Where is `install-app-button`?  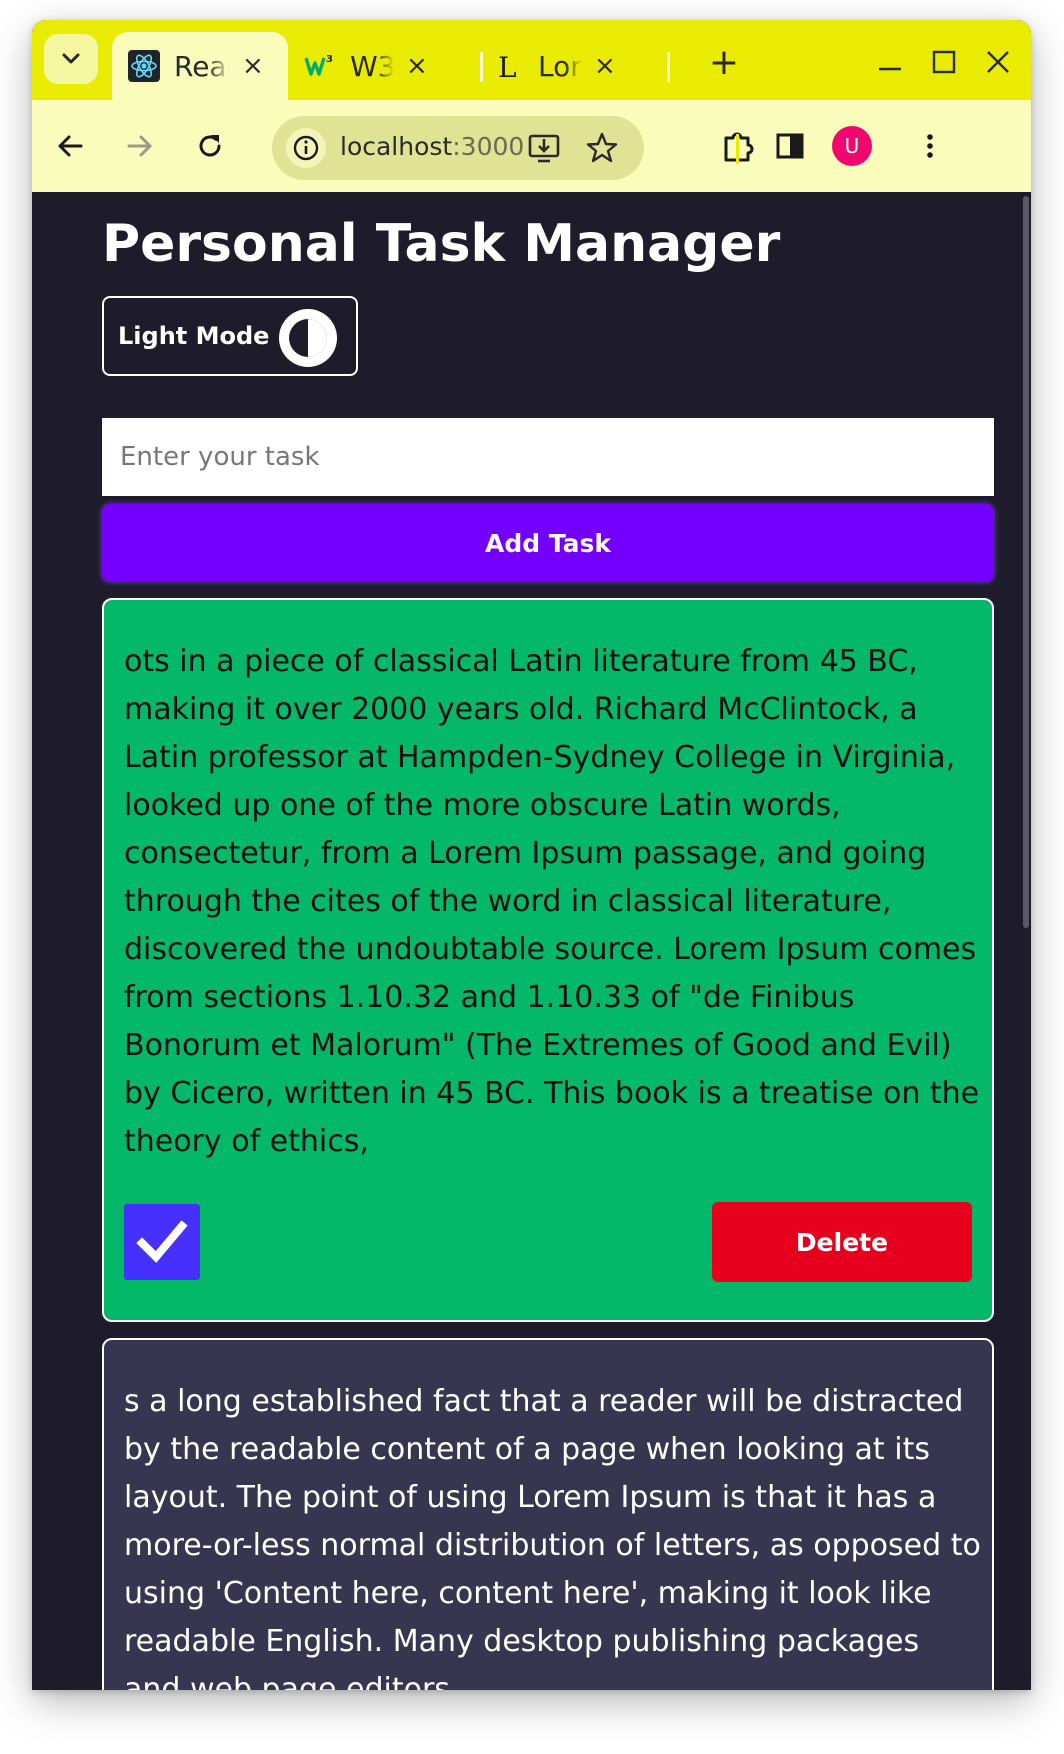 install-app-button is located at coordinates (544, 148).